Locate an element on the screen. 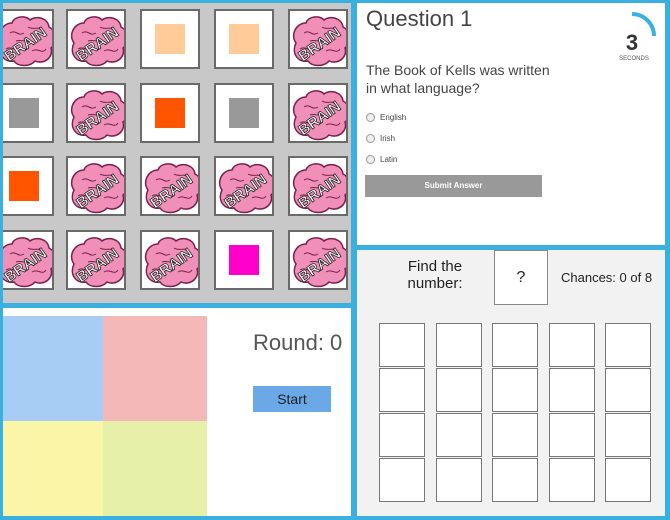 The width and height of the screenshot is (670, 520). question-title: Question 1 is located at coordinates (419, 18).